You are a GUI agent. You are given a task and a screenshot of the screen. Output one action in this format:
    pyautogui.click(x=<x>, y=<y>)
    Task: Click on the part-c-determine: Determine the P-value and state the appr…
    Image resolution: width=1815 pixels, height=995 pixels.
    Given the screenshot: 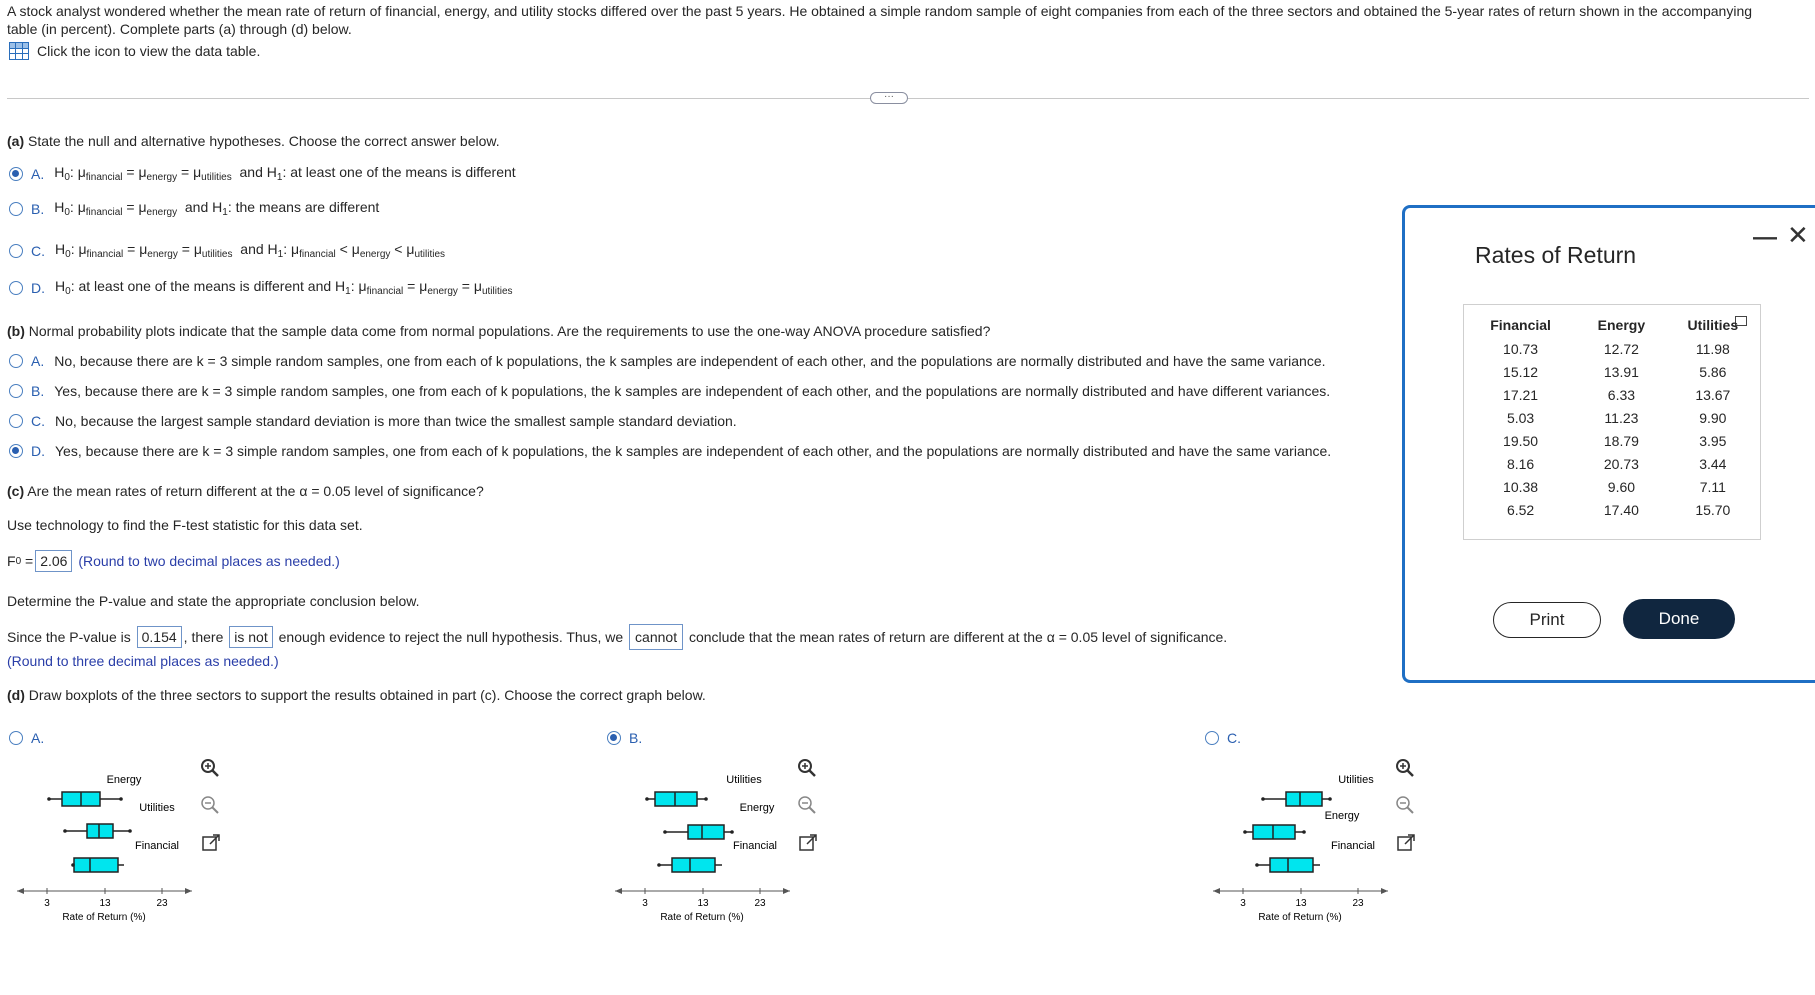 What is the action you would take?
    pyautogui.click(x=213, y=601)
    